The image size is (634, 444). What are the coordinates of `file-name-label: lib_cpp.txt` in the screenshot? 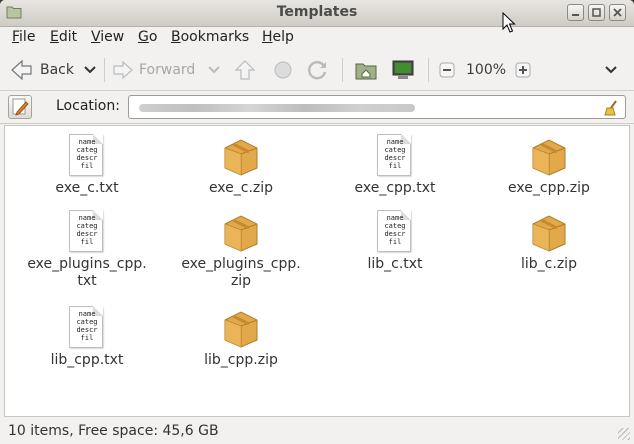 It's located at (87, 360).